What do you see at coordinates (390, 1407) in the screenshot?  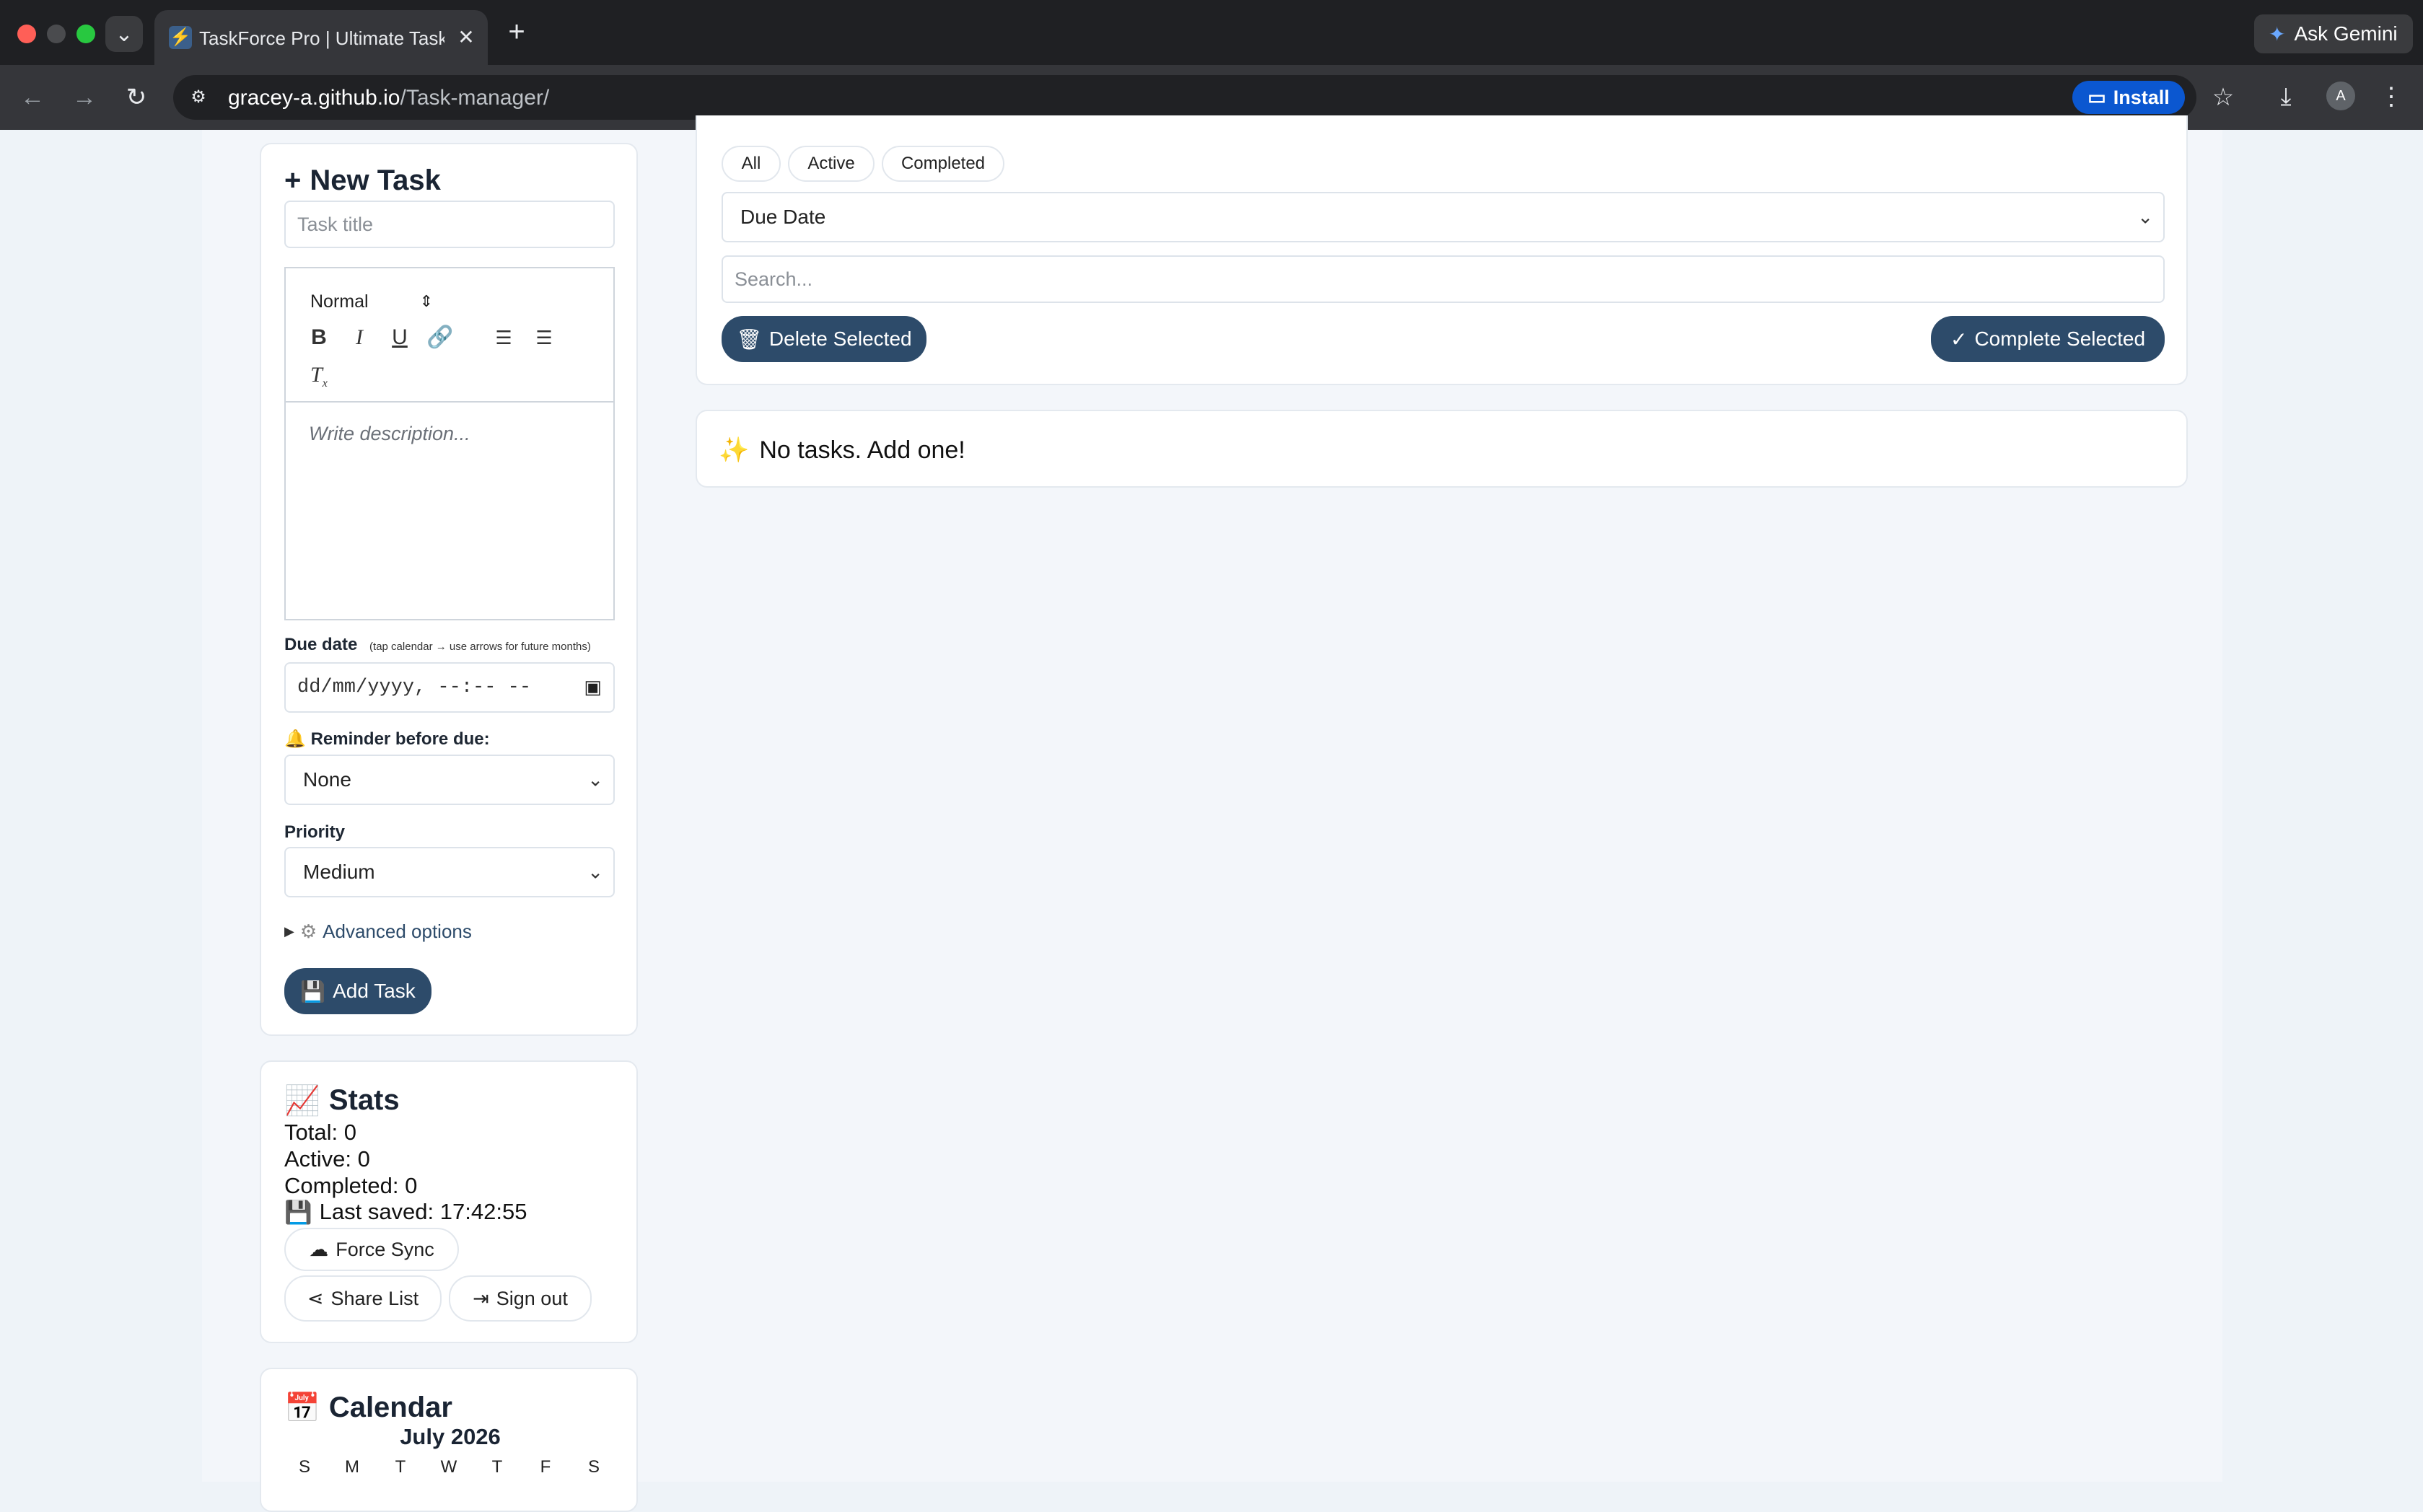 I see `calendar-title: Calendar` at bounding box center [390, 1407].